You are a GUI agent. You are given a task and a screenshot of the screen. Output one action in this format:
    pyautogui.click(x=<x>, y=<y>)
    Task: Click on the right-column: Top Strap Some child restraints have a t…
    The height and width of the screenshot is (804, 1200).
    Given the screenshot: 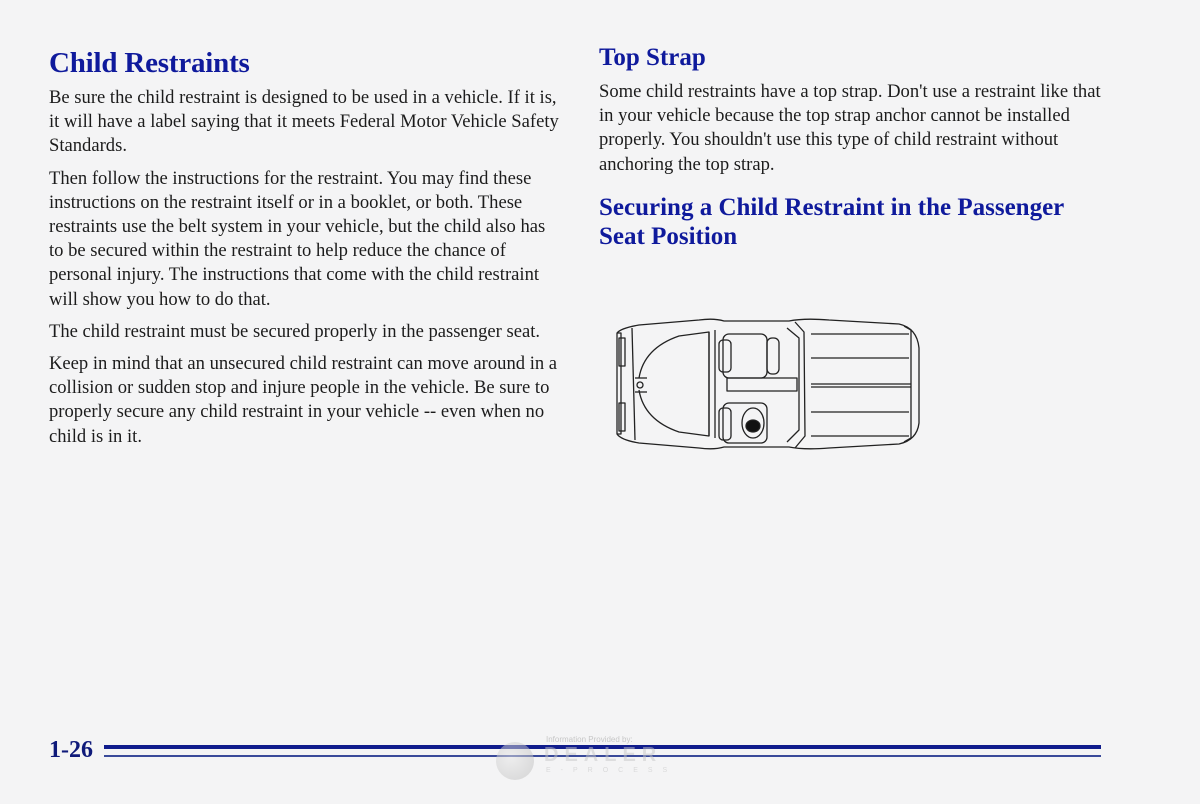 What is the action you would take?
    pyautogui.click(x=856, y=145)
    